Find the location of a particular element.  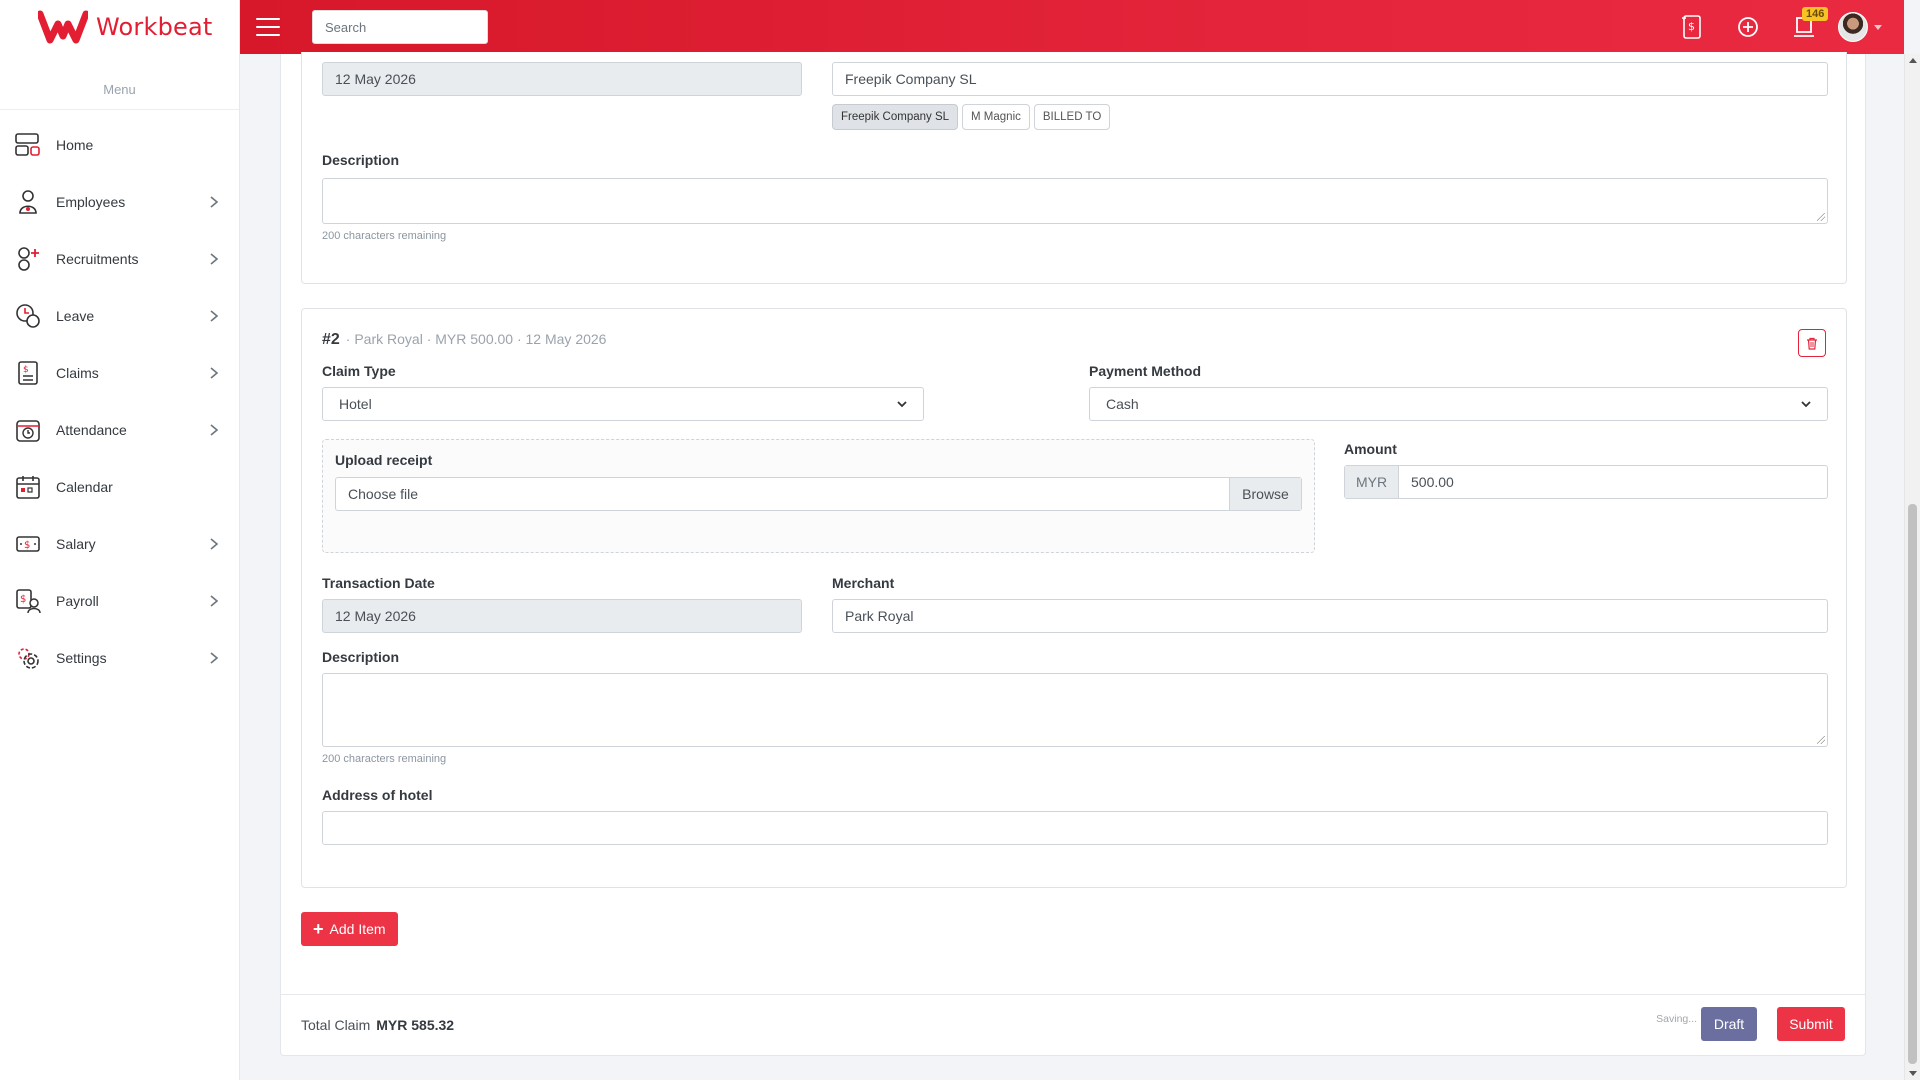

claim-type-value: Hotel is located at coordinates (355, 404).